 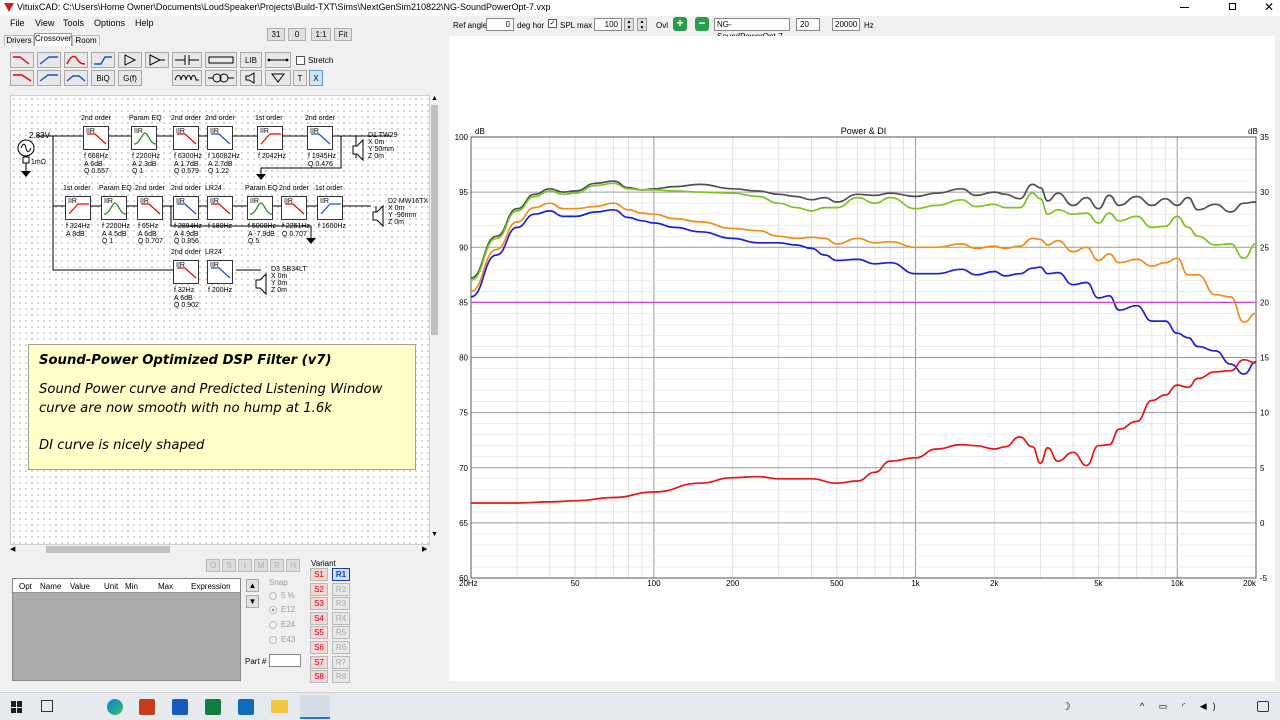 What do you see at coordinates (221, 60) in the screenshot?
I see `resistor-button` at bounding box center [221, 60].